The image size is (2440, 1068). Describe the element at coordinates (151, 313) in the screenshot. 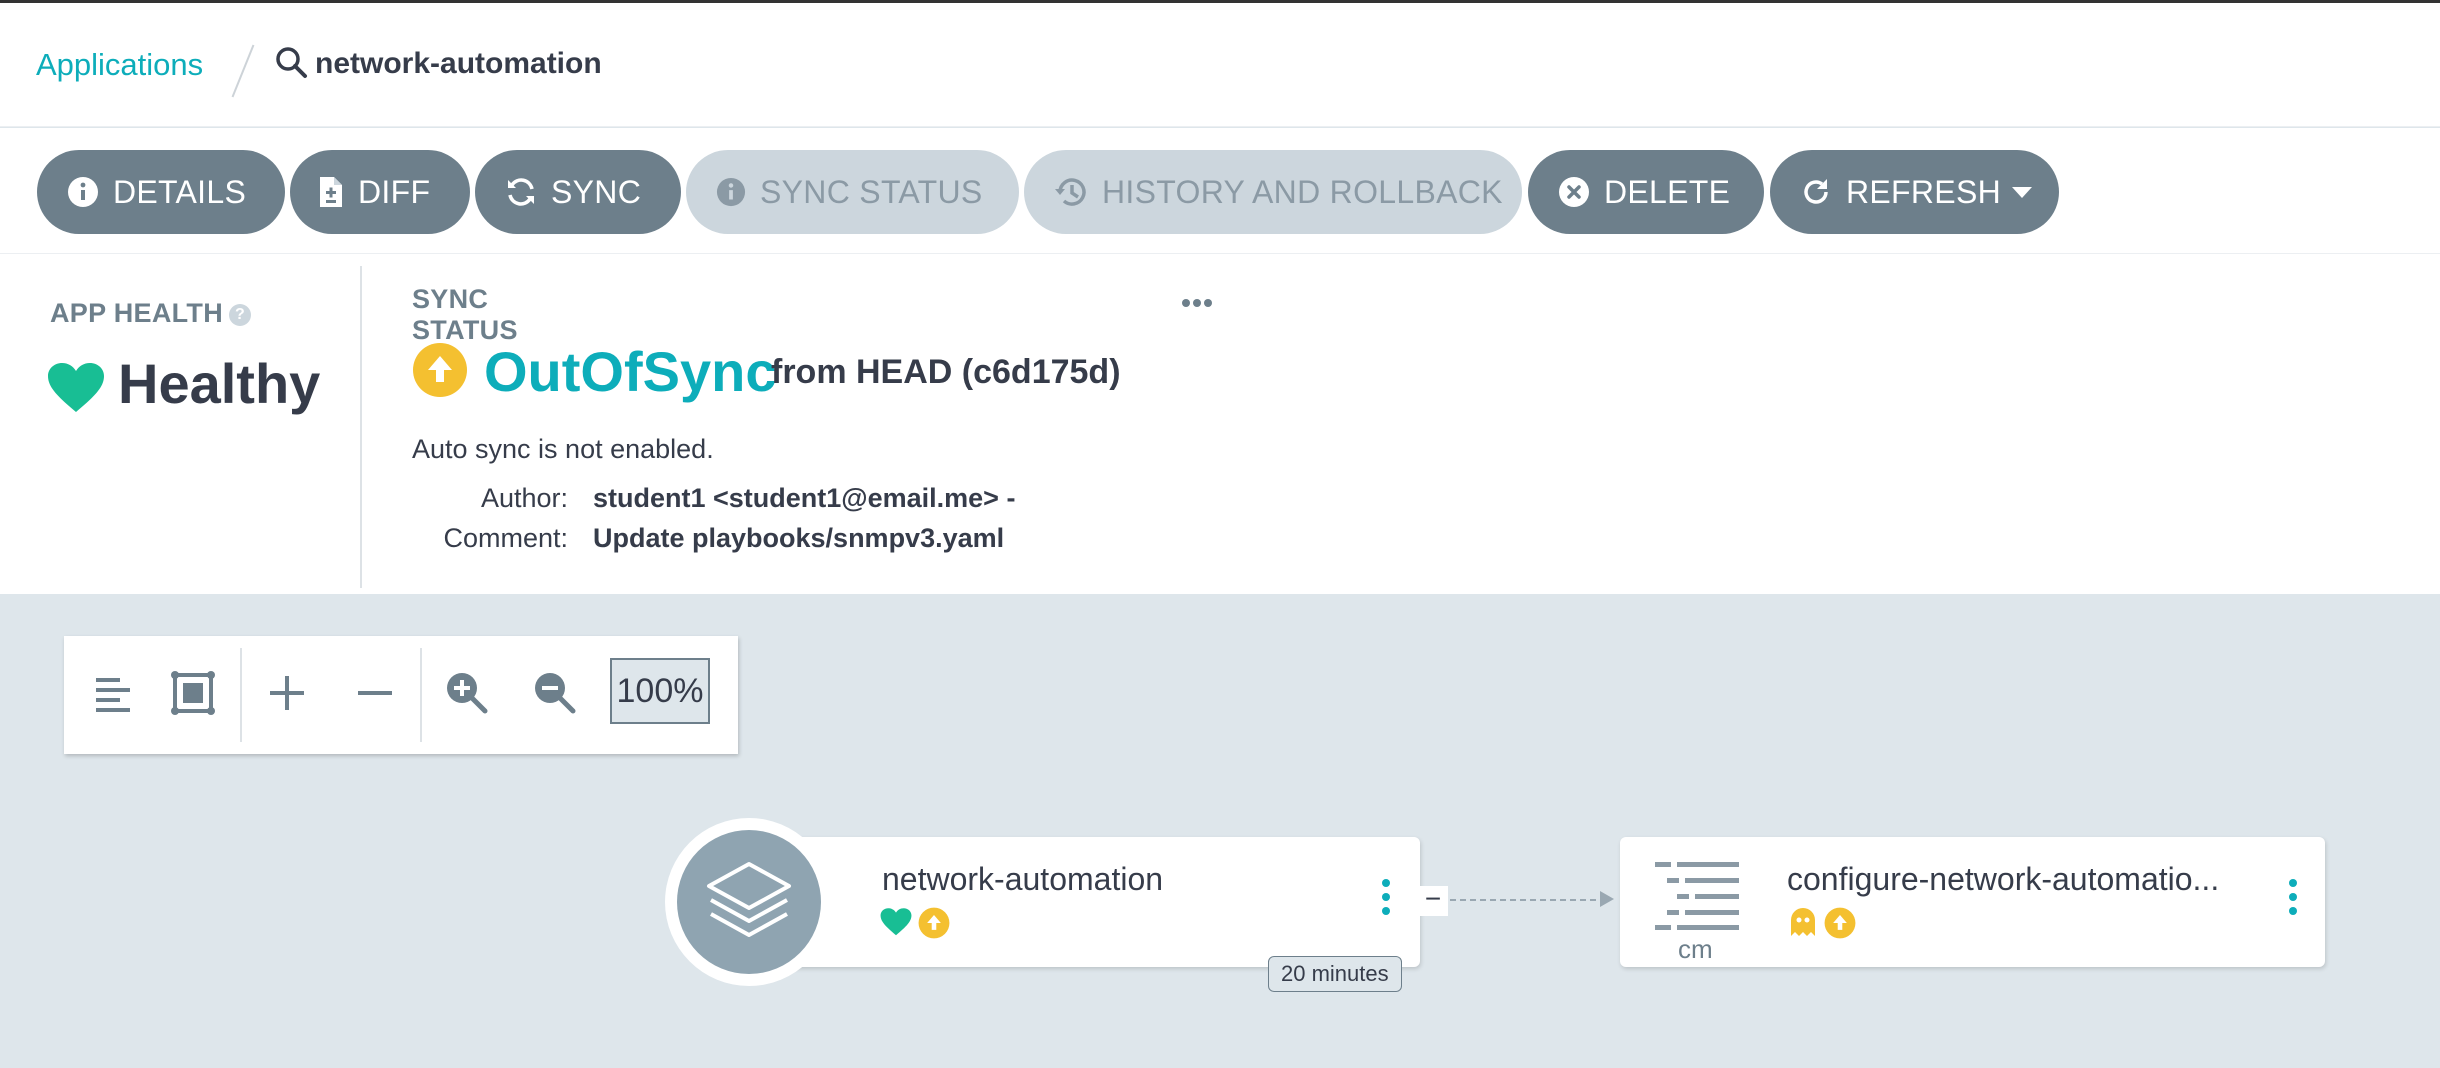

I see `app-health-title: APP HEALTH?` at that location.